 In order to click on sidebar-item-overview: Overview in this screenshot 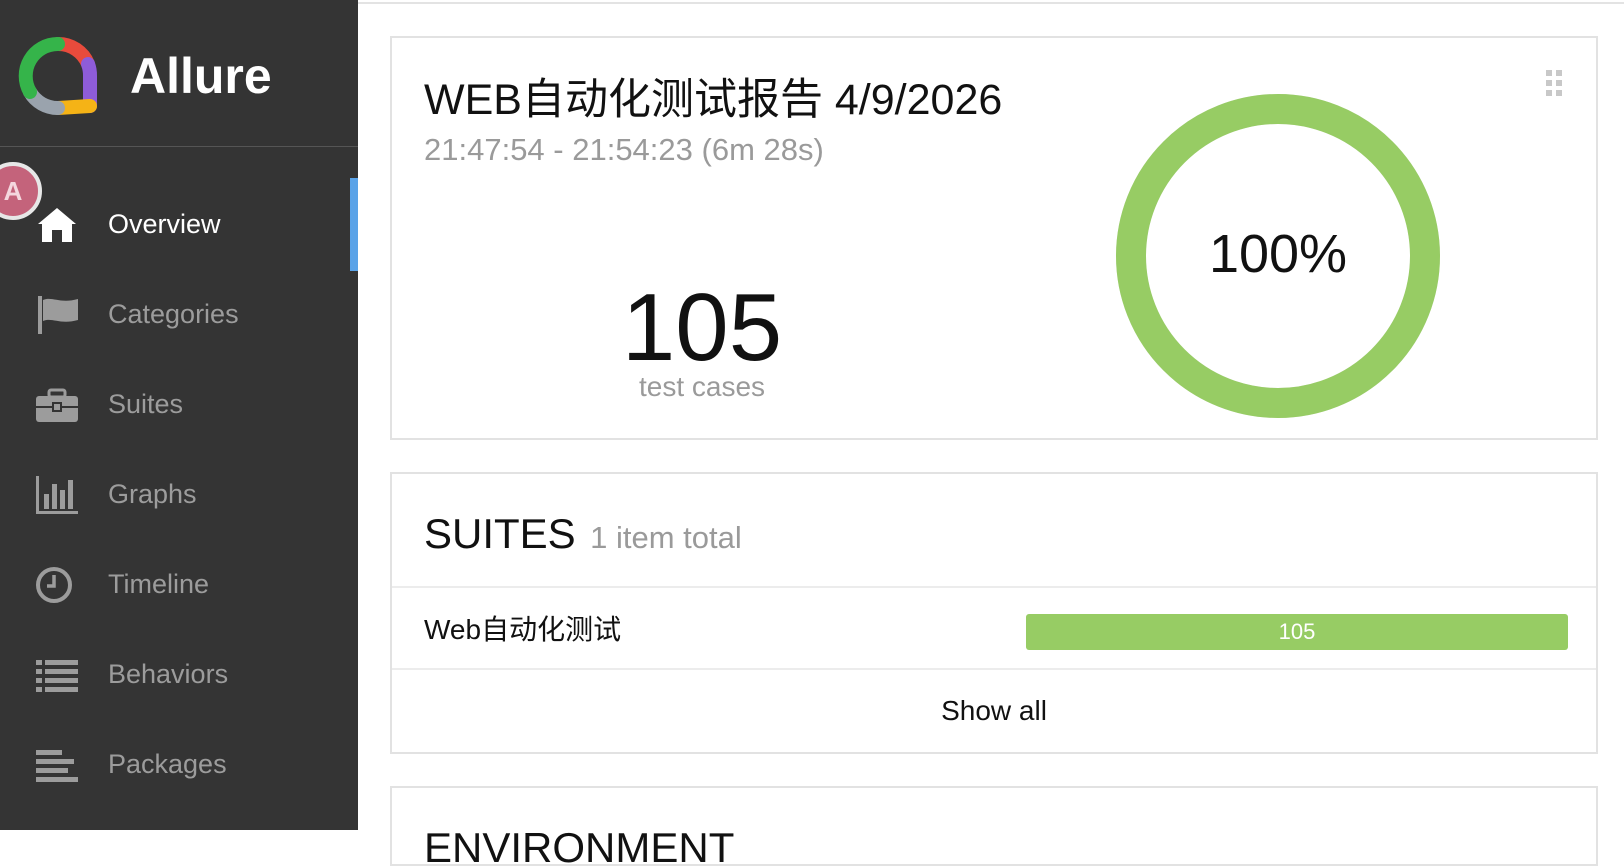, I will do `click(179, 224)`.